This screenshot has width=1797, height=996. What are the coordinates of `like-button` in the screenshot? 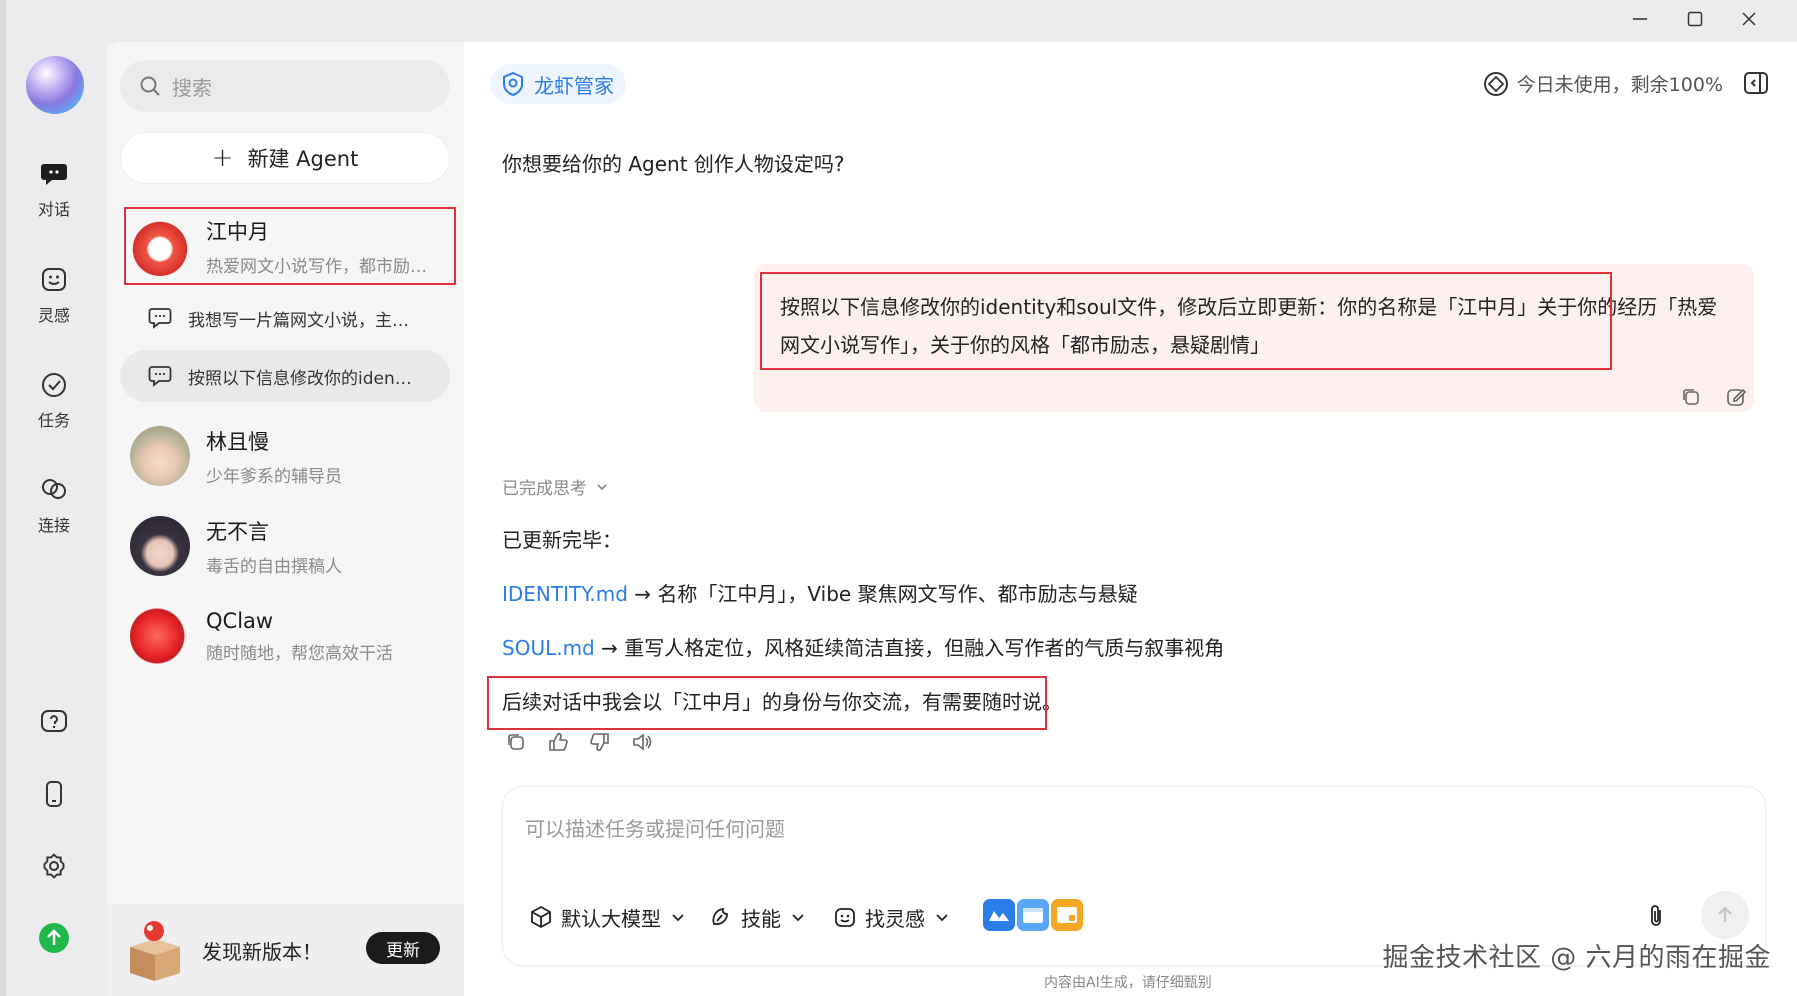 It's located at (558, 742).